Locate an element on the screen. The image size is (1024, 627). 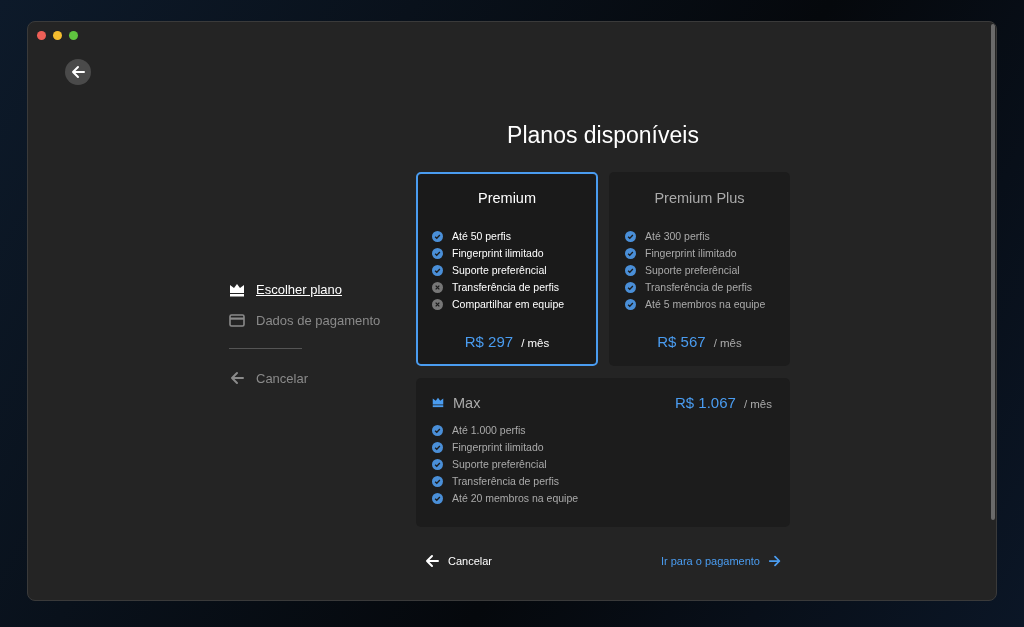
back-arrow-icon is located at coordinates (78, 72).